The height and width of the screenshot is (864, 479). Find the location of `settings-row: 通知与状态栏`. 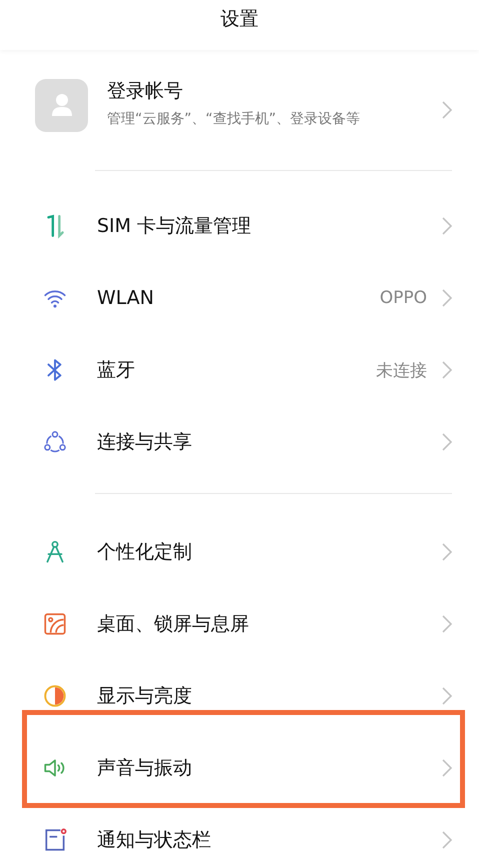

settings-row: 通知与状态栏 is located at coordinates (239, 834).